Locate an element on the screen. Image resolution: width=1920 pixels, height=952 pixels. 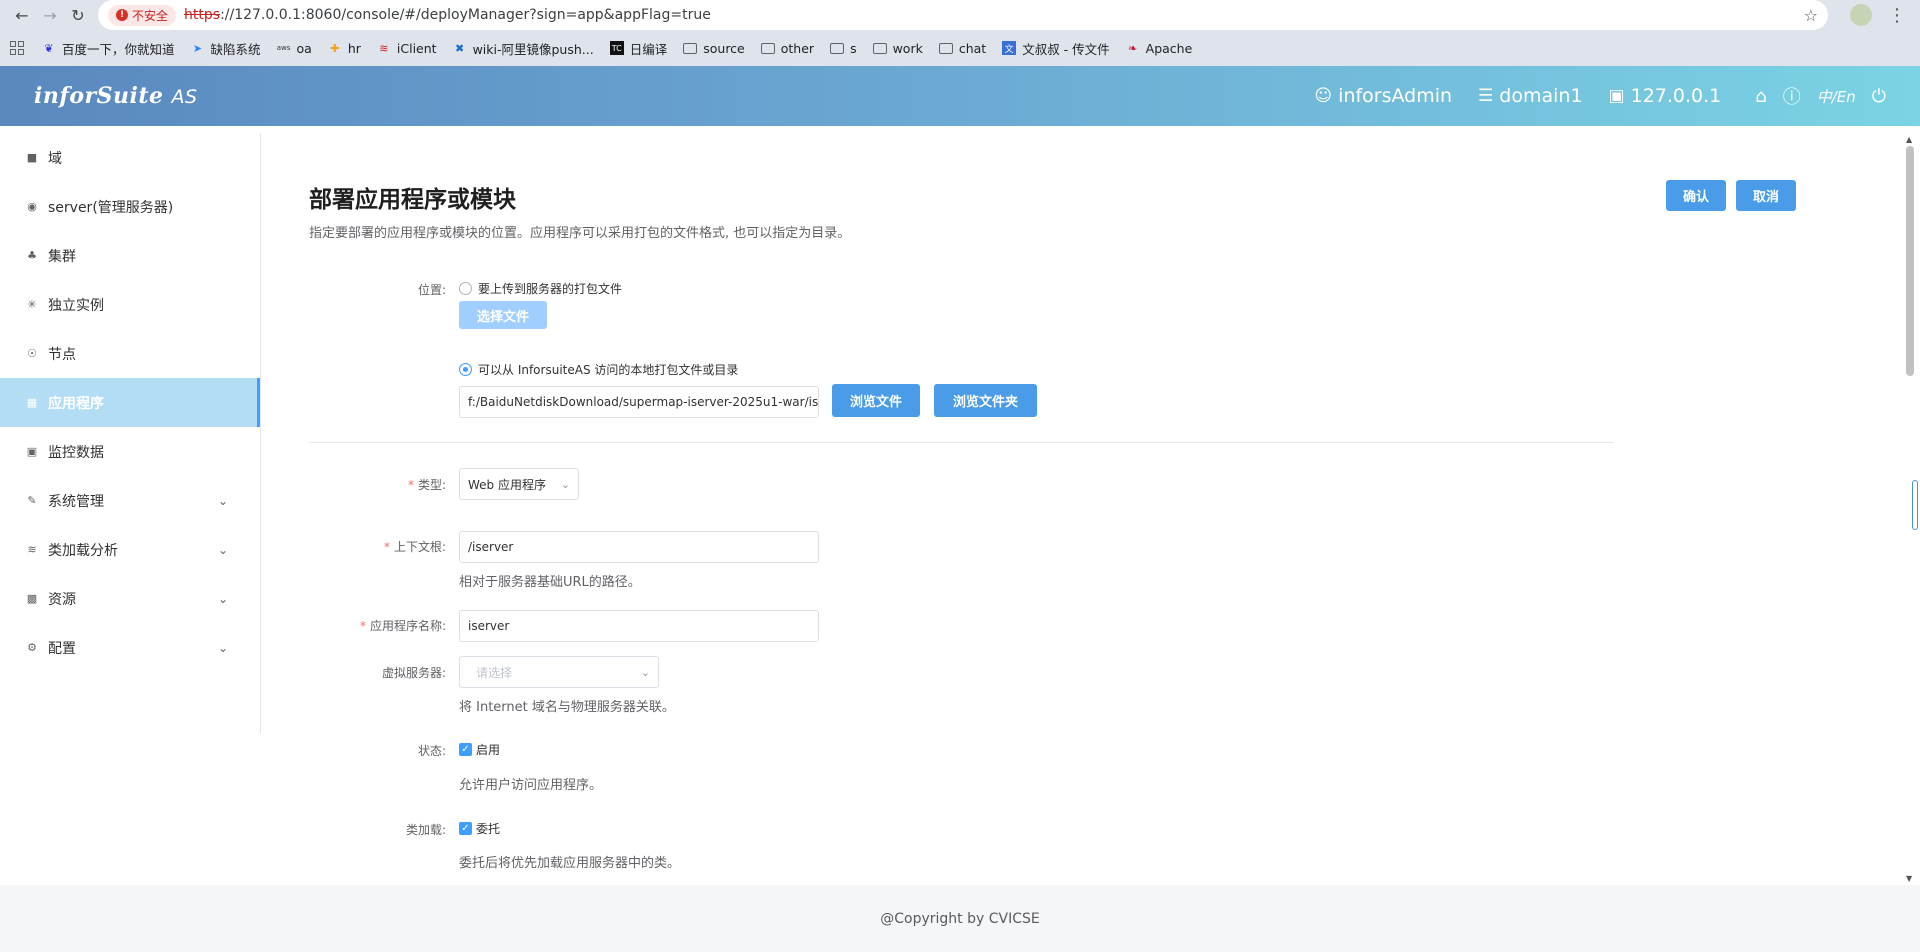
context-root-label: * 上下文根: is located at coordinates (414, 547).